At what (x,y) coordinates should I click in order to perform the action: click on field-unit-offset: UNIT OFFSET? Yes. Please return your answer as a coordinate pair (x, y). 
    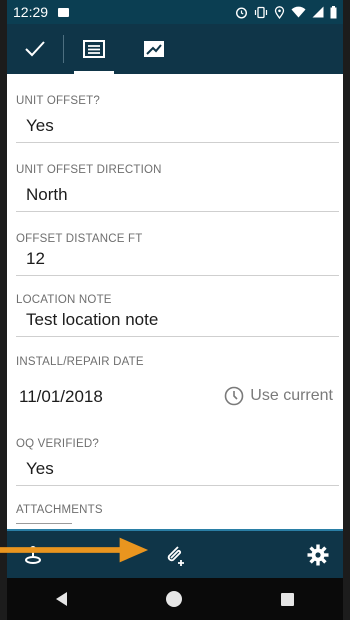
    Looking at the image, I should click on (177, 119).